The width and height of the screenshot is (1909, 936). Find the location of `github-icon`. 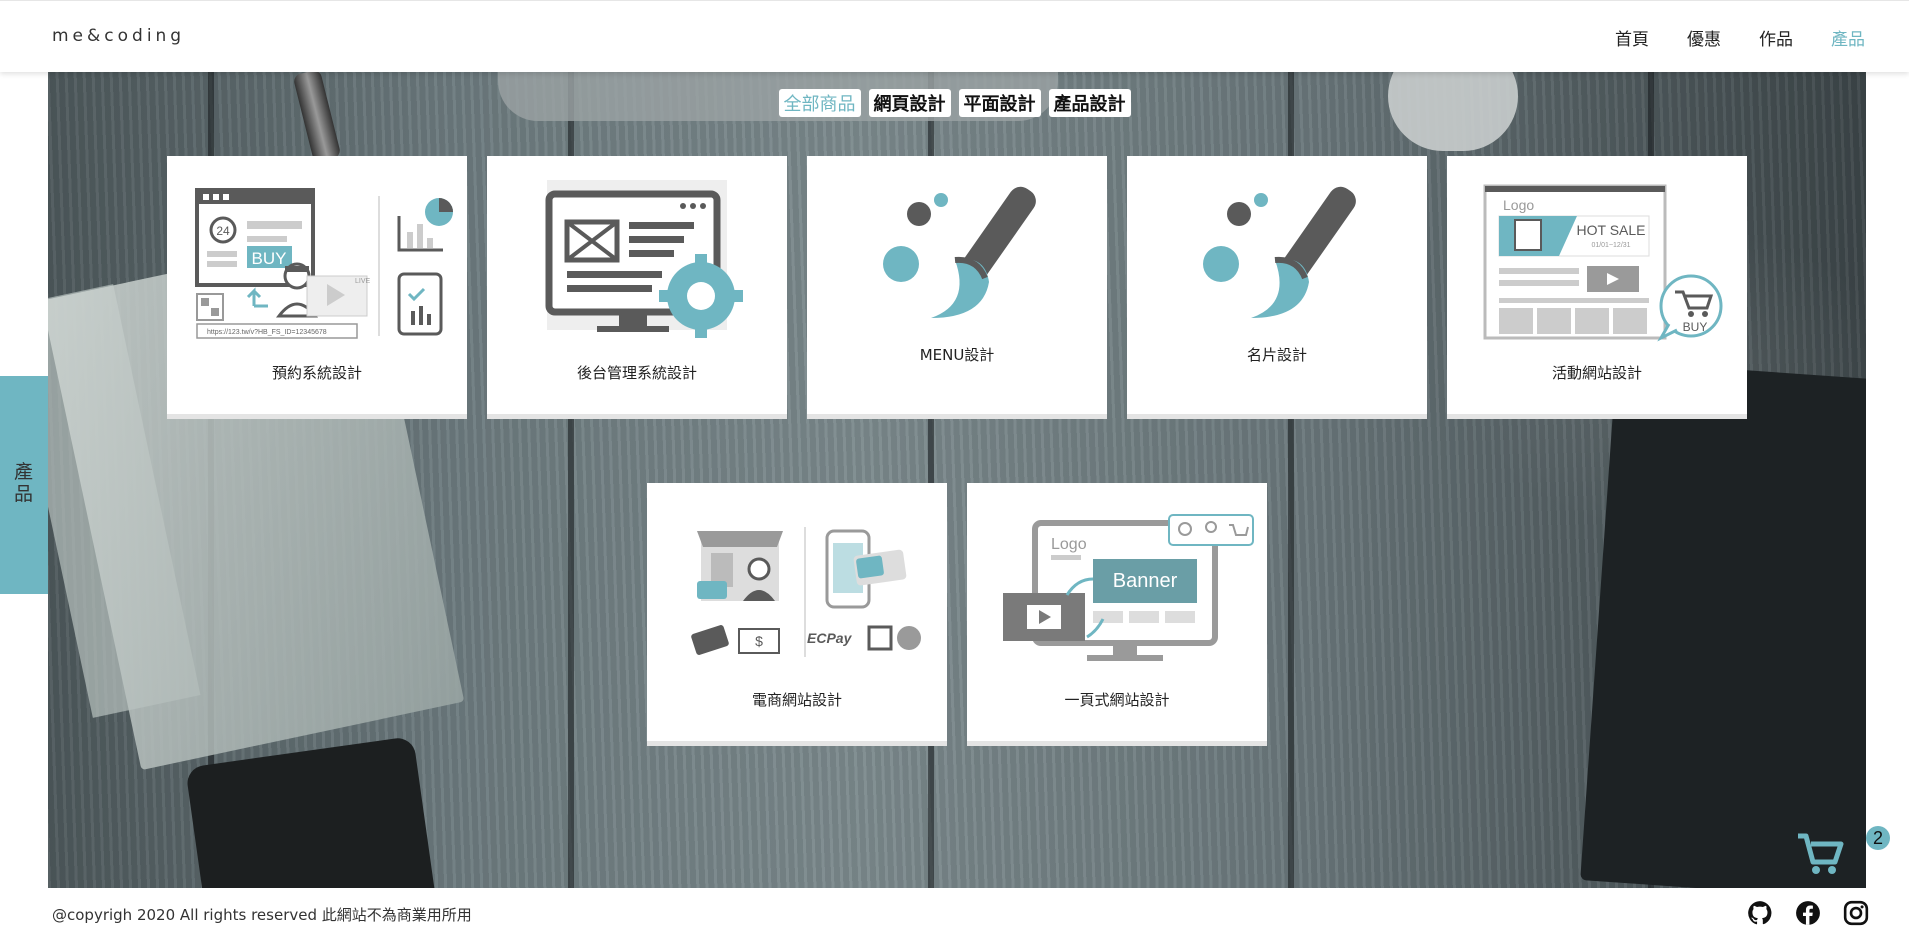

github-icon is located at coordinates (1760, 913).